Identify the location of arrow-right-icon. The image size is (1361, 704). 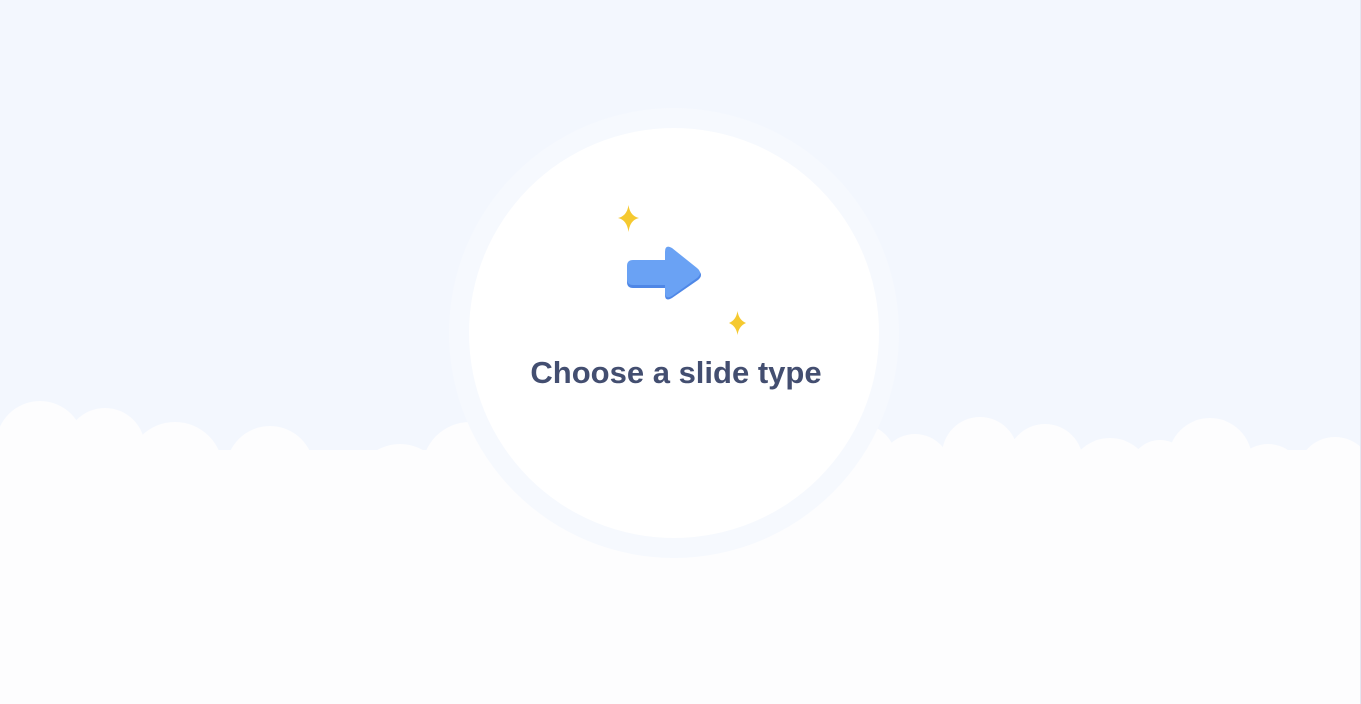
(664, 273).